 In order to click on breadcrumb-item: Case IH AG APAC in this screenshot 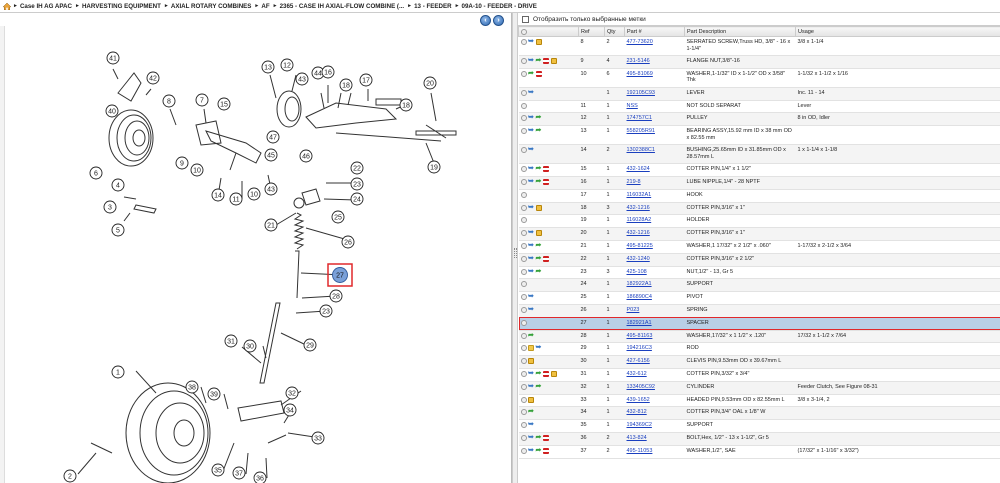, I will do `click(46, 6)`.